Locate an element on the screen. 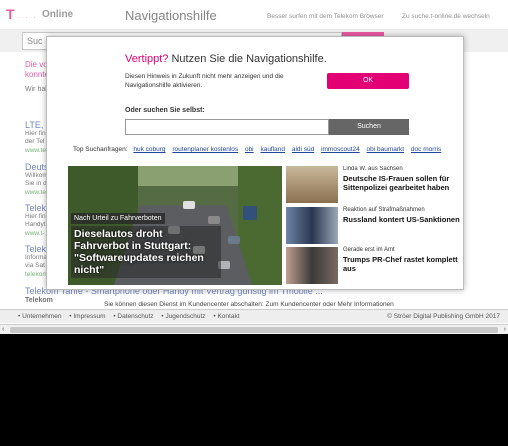  modal-search-button: Suchen is located at coordinates (369, 127).